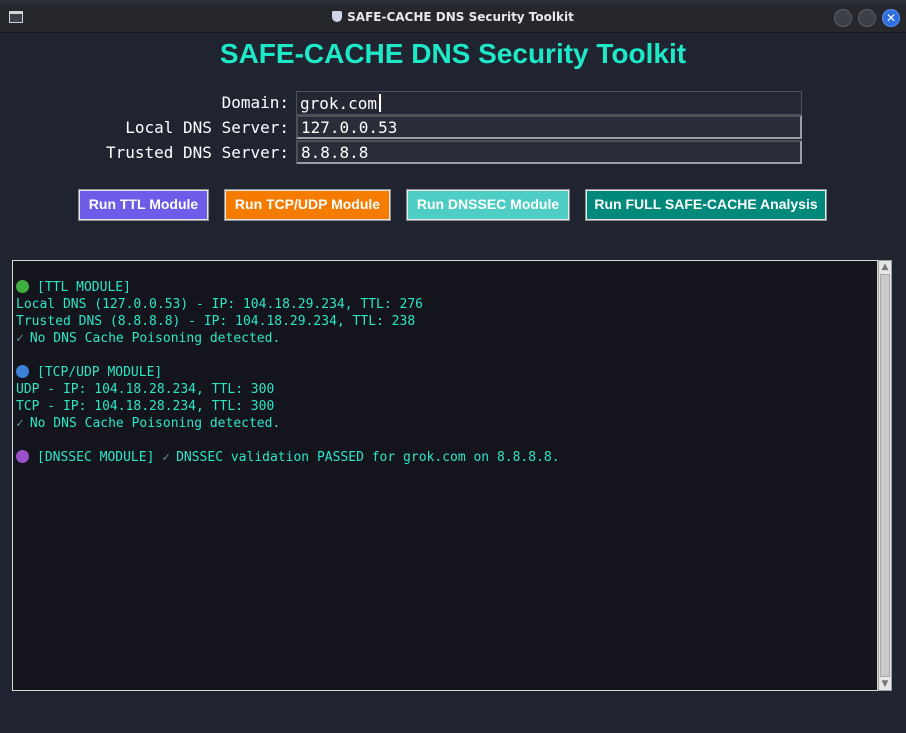 Image resolution: width=906 pixels, height=733 pixels. Describe the element at coordinates (145, 389) in the screenshot. I see `tcp-udp-line: UDP - IP: 104.18.28.234, TTL: 300` at that location.